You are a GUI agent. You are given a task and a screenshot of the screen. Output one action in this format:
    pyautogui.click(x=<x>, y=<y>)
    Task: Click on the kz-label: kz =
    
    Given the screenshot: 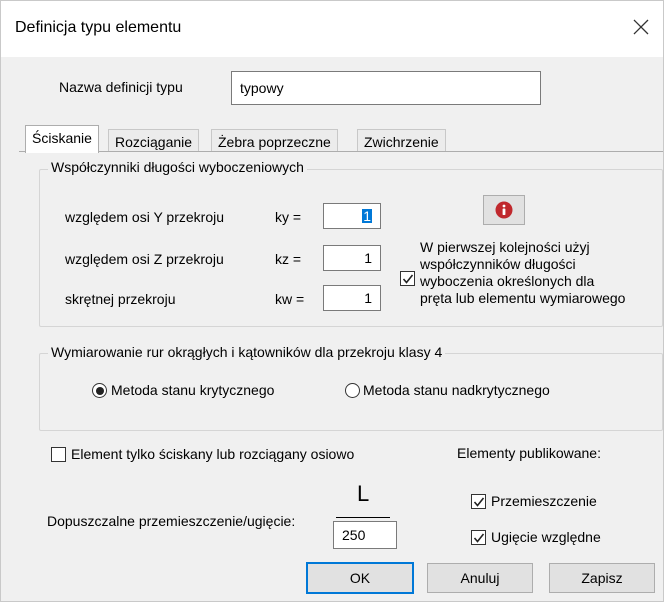 What is the action you would take?
    pyautogui.click(x=288, y=259)
    